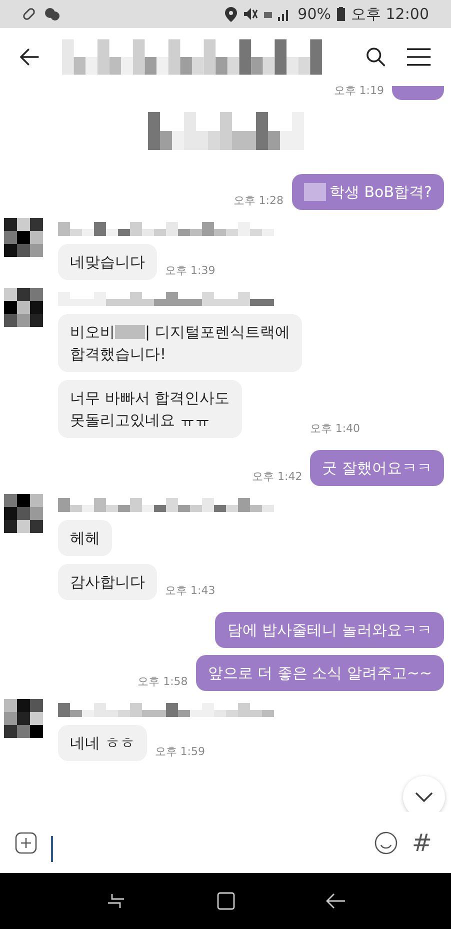  What do you see at coordinates (386, 842) in the screenshot?
I see `emoji-icon` at bounding box center [386, 842].